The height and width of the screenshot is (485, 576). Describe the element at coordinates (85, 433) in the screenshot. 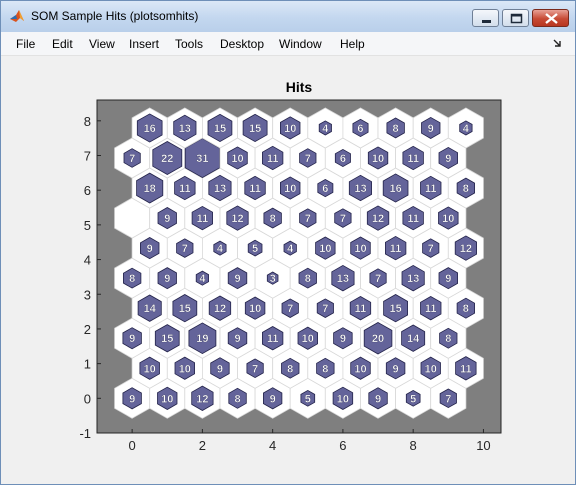

I see `y-tick-label: -1` at that location.